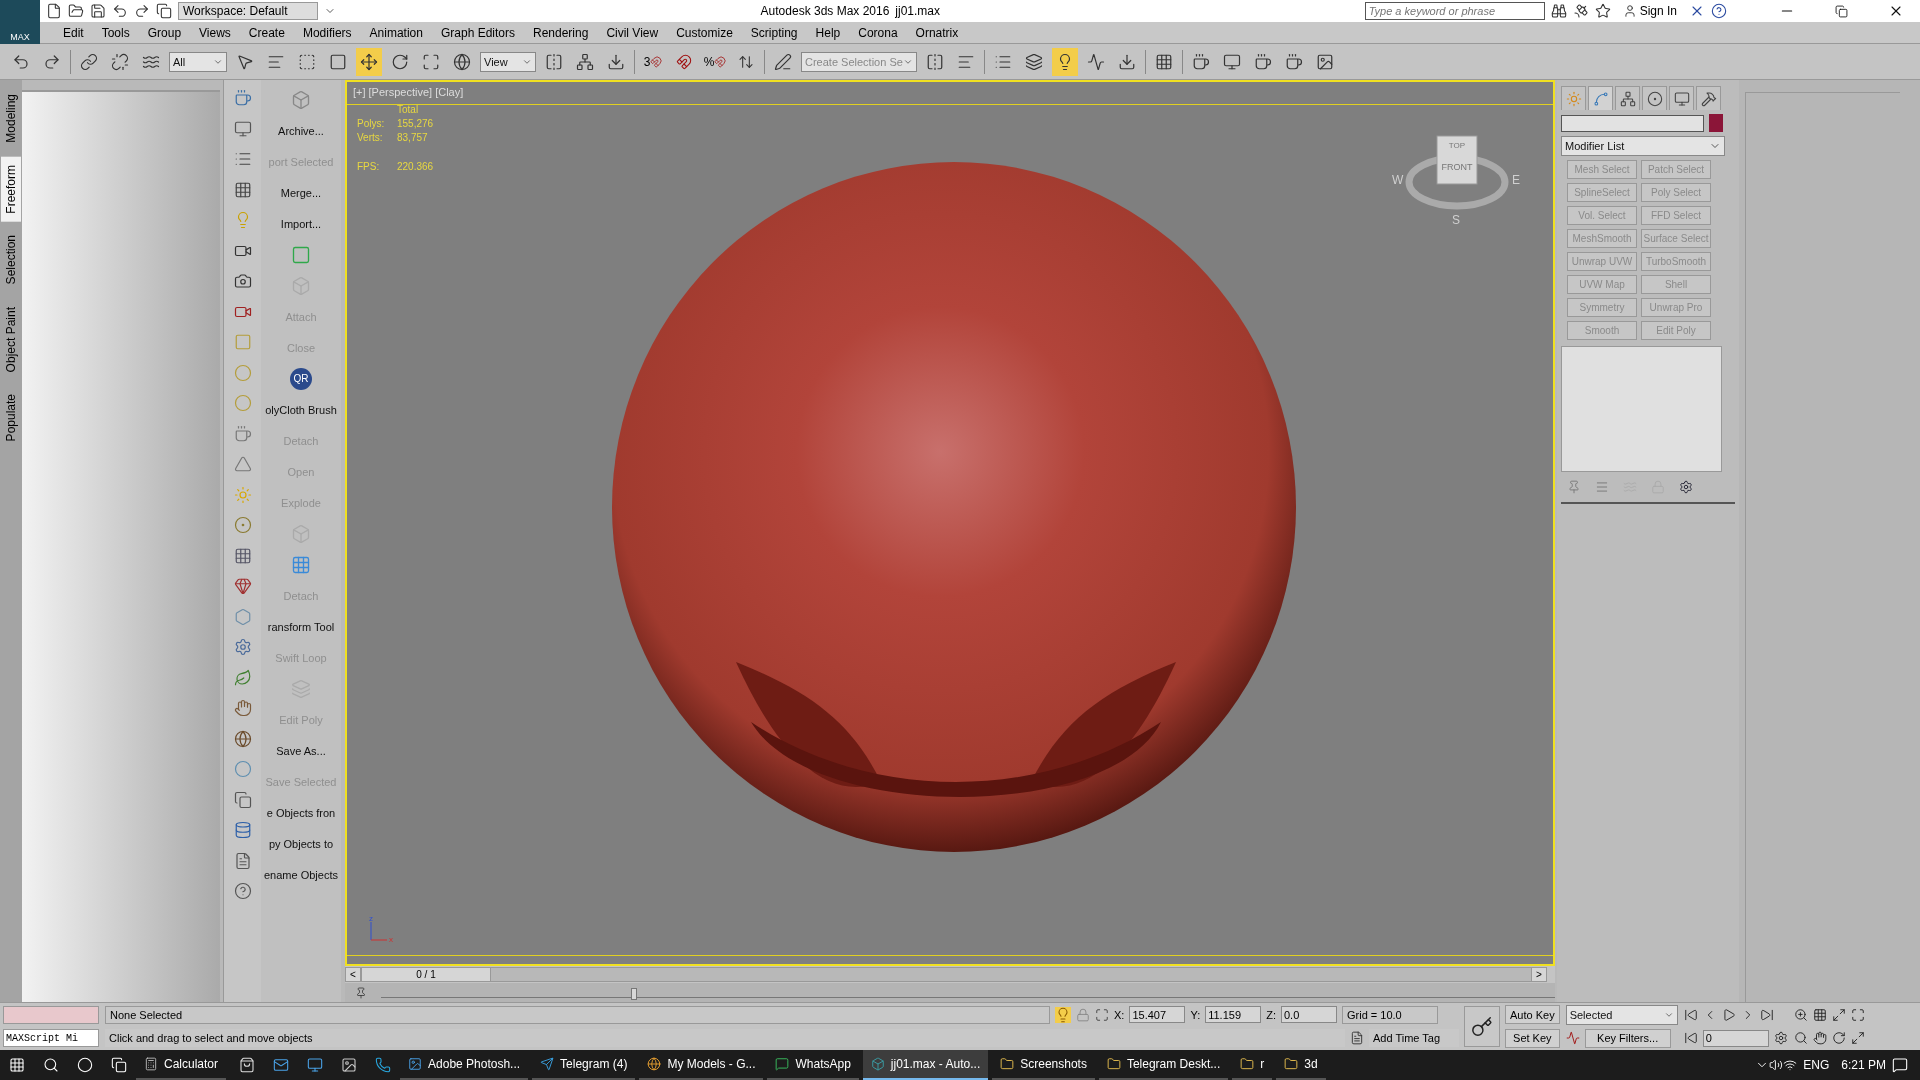 The height and width of the screenshot is (1080, 1920). I want to click on maxscript-mini-field: MAXScript Mi, so click(51, 1038).